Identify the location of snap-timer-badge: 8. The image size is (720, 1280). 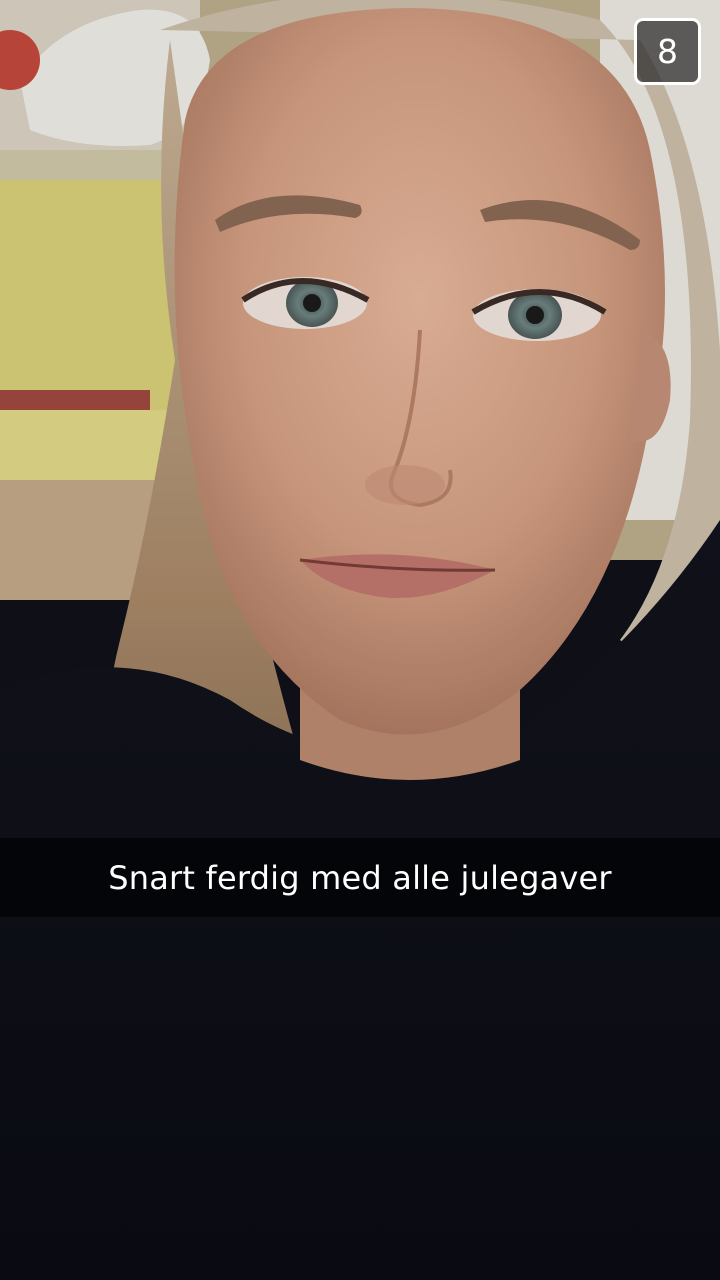
(667, 51).